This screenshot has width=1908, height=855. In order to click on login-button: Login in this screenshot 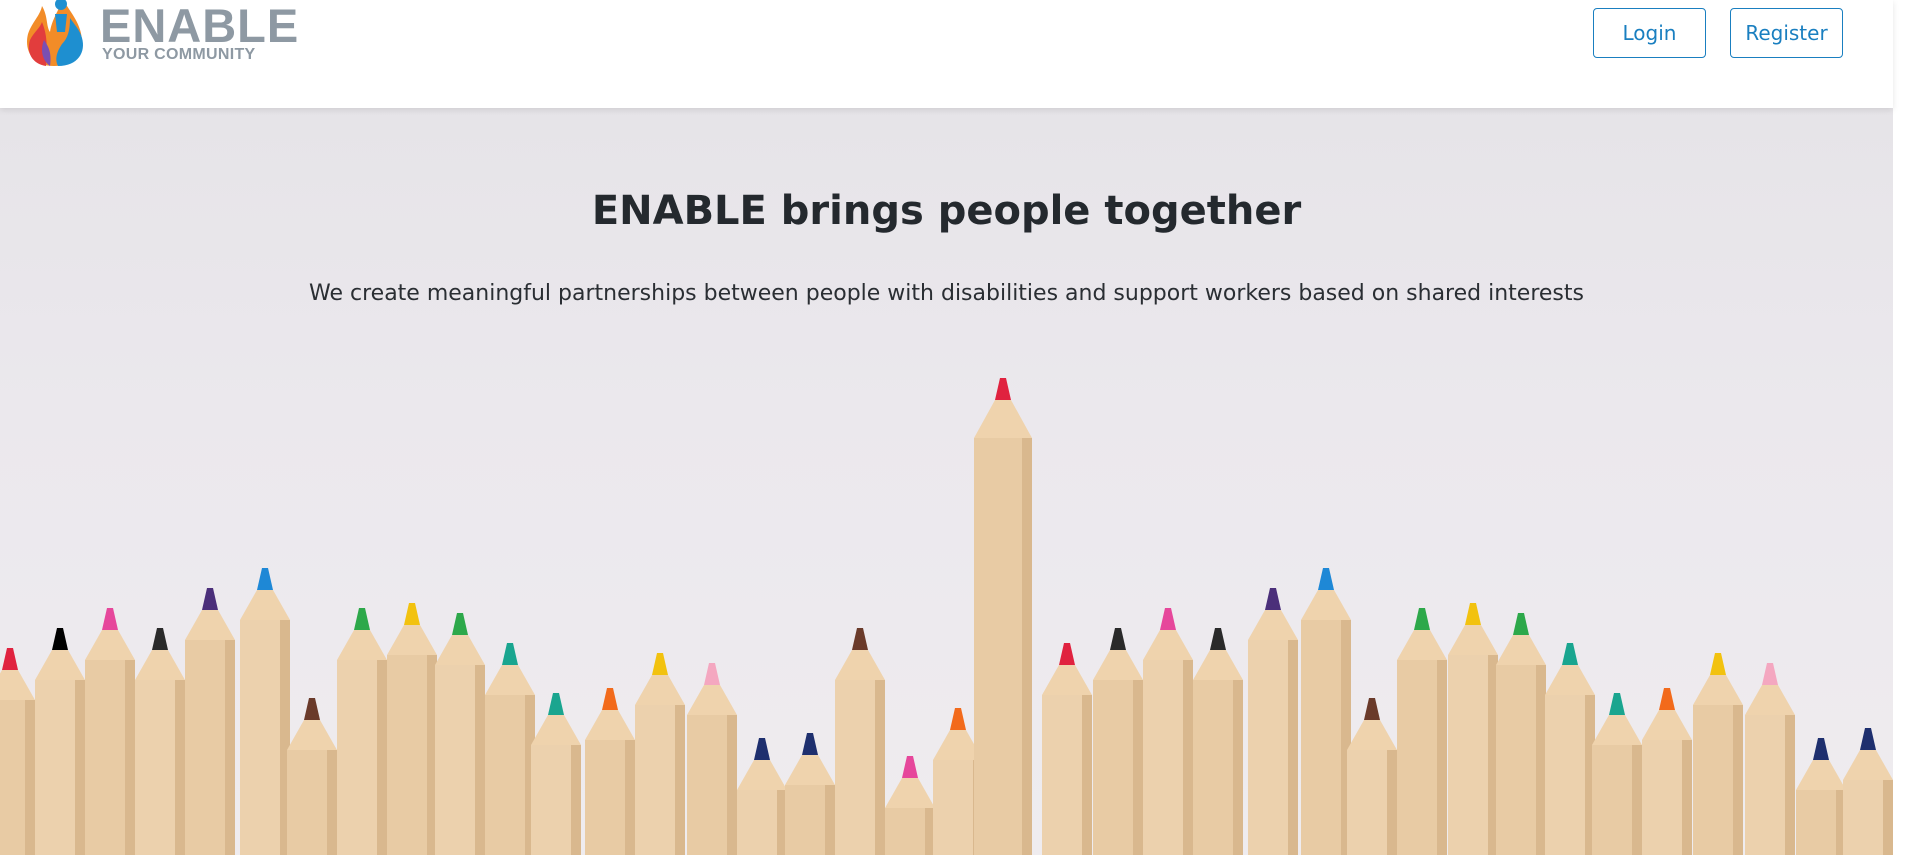, I will do `click(1649, 33)`.